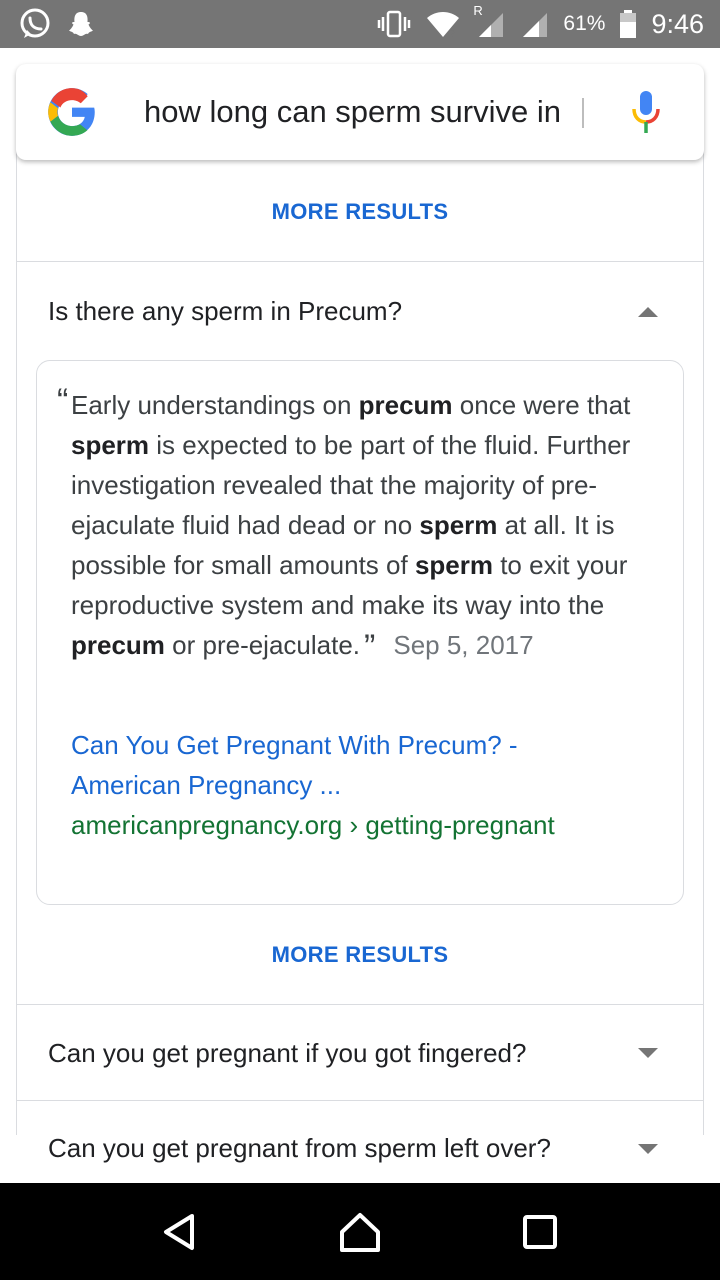  Describe the element at coordinates (364, 112) in the screenshot. I see `search-input: how long can sperm survive in` at that location.